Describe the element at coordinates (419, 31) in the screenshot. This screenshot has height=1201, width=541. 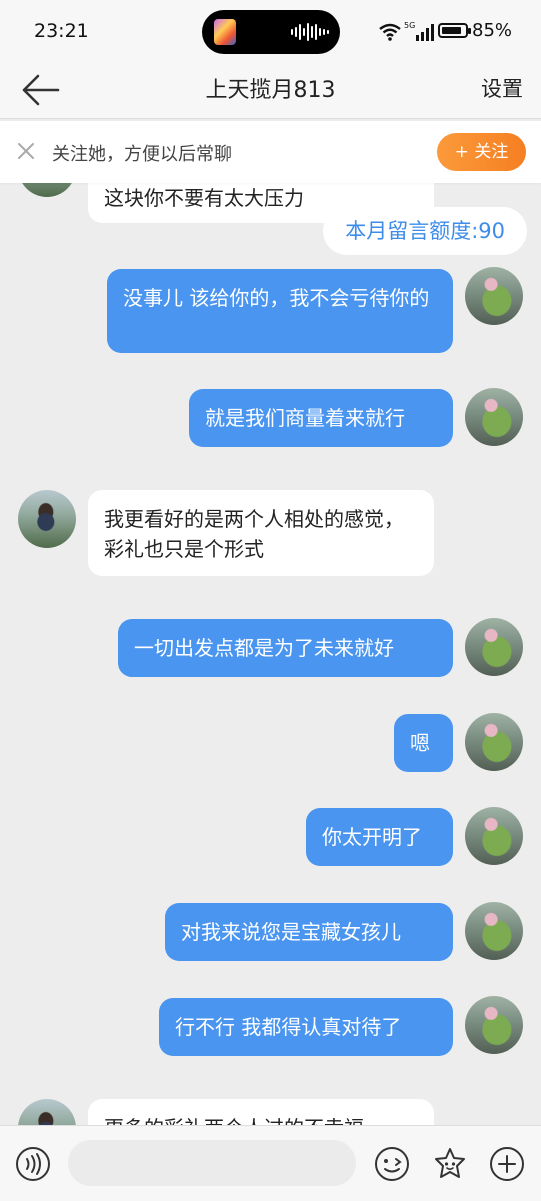
I see `signal-icon: 5G` at that location.